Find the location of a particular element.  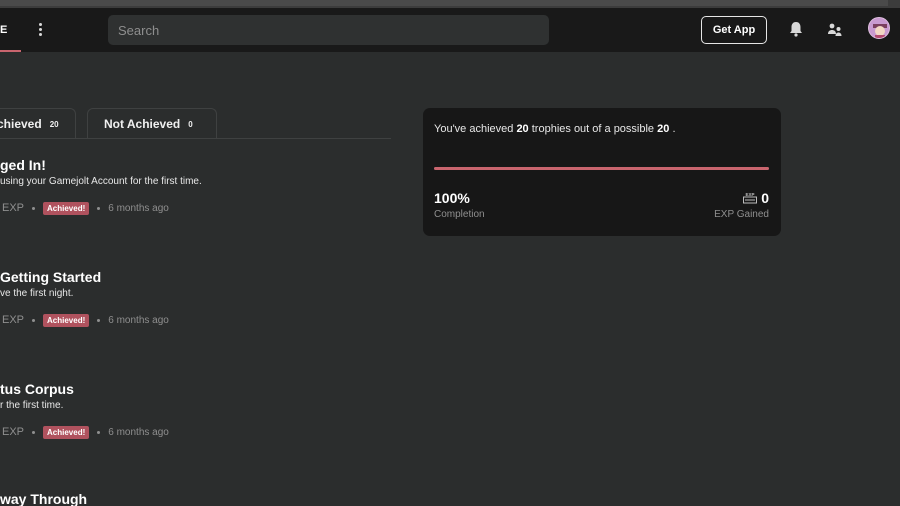

browser-scroll-strip is located at coordinates (444, 3).